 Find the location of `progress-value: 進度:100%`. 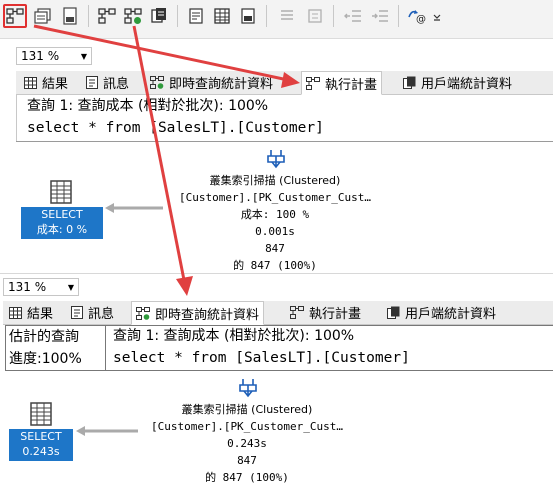

progress-value: 進度:100% is located at coordinates (45, 359).